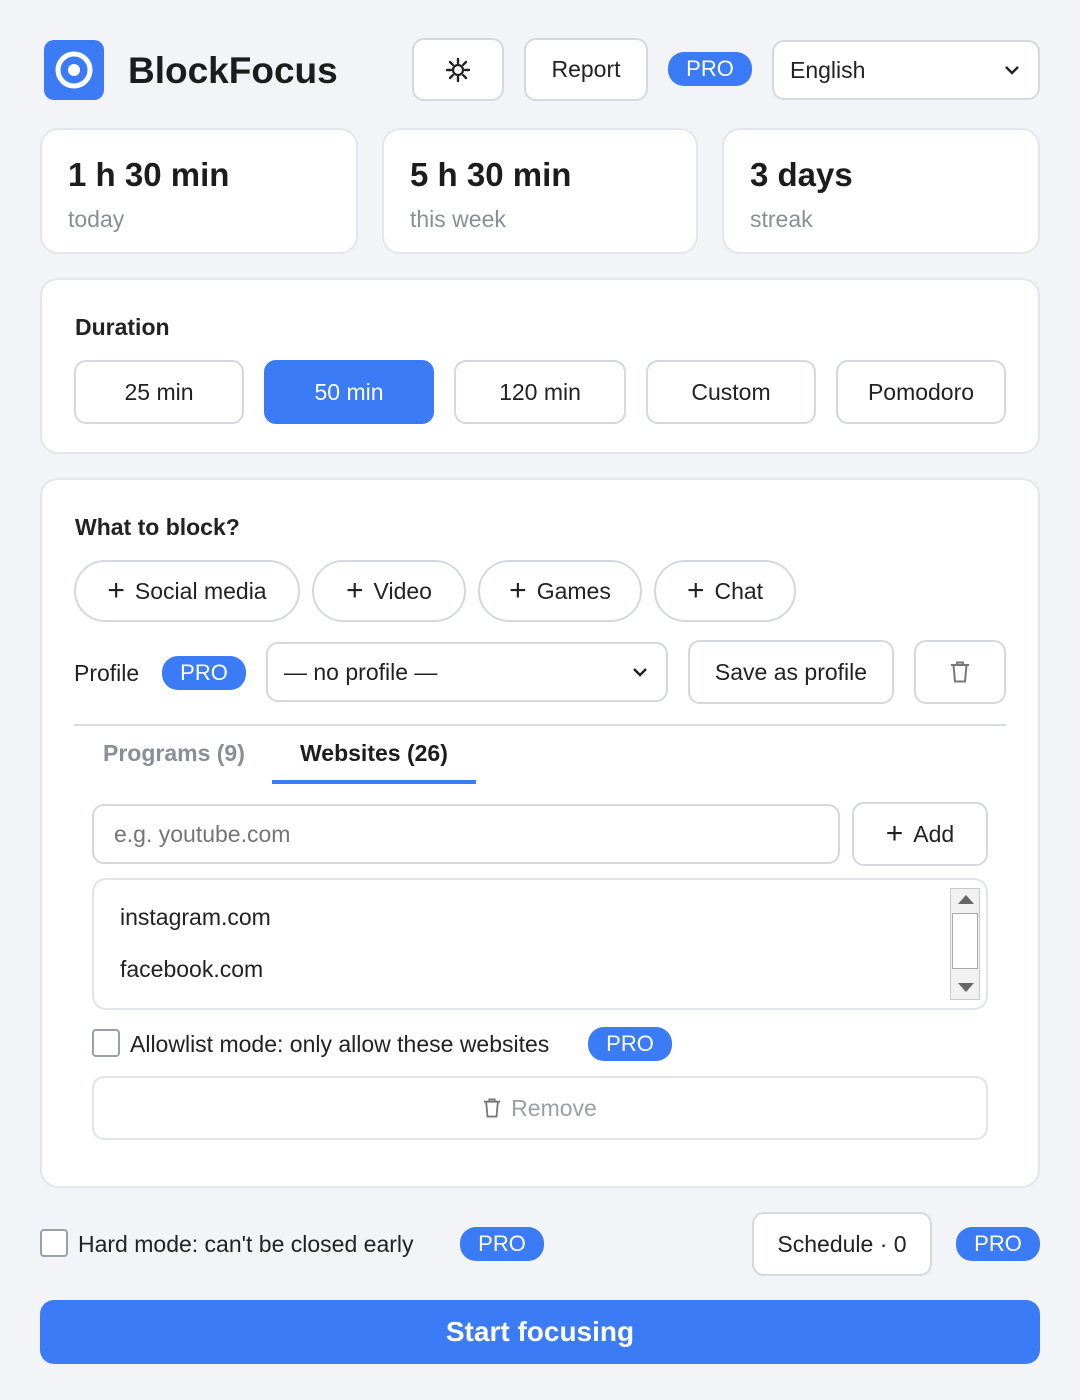 This screenshot has height=1400, width=1080. I want to click on duration-option-50: 50 min, so click(349, 392).